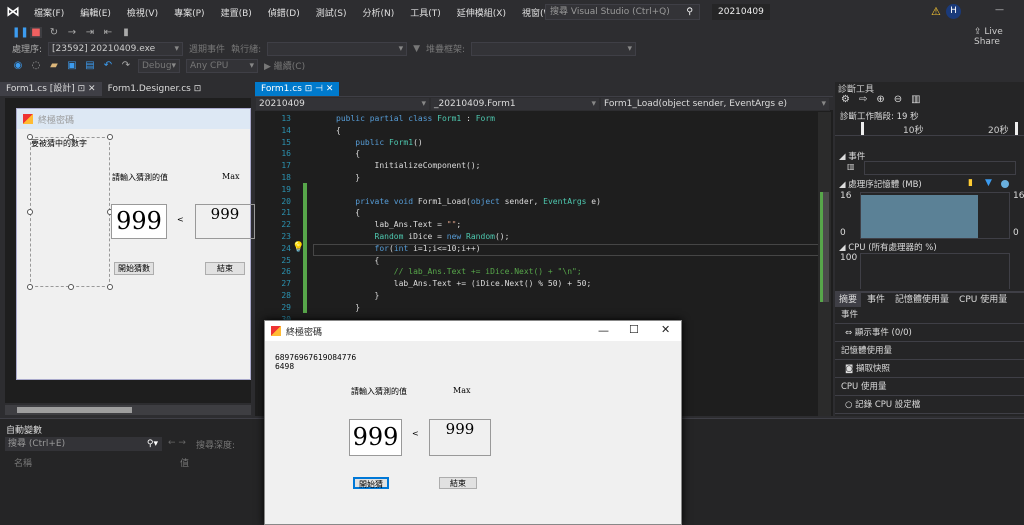 Image resolution: width=1024 pixels, height=525 pixels. What do you see at coordinates (862, 128) in the screenshot?
I see `timeline-start-handle` at bounding box center [862, 128].